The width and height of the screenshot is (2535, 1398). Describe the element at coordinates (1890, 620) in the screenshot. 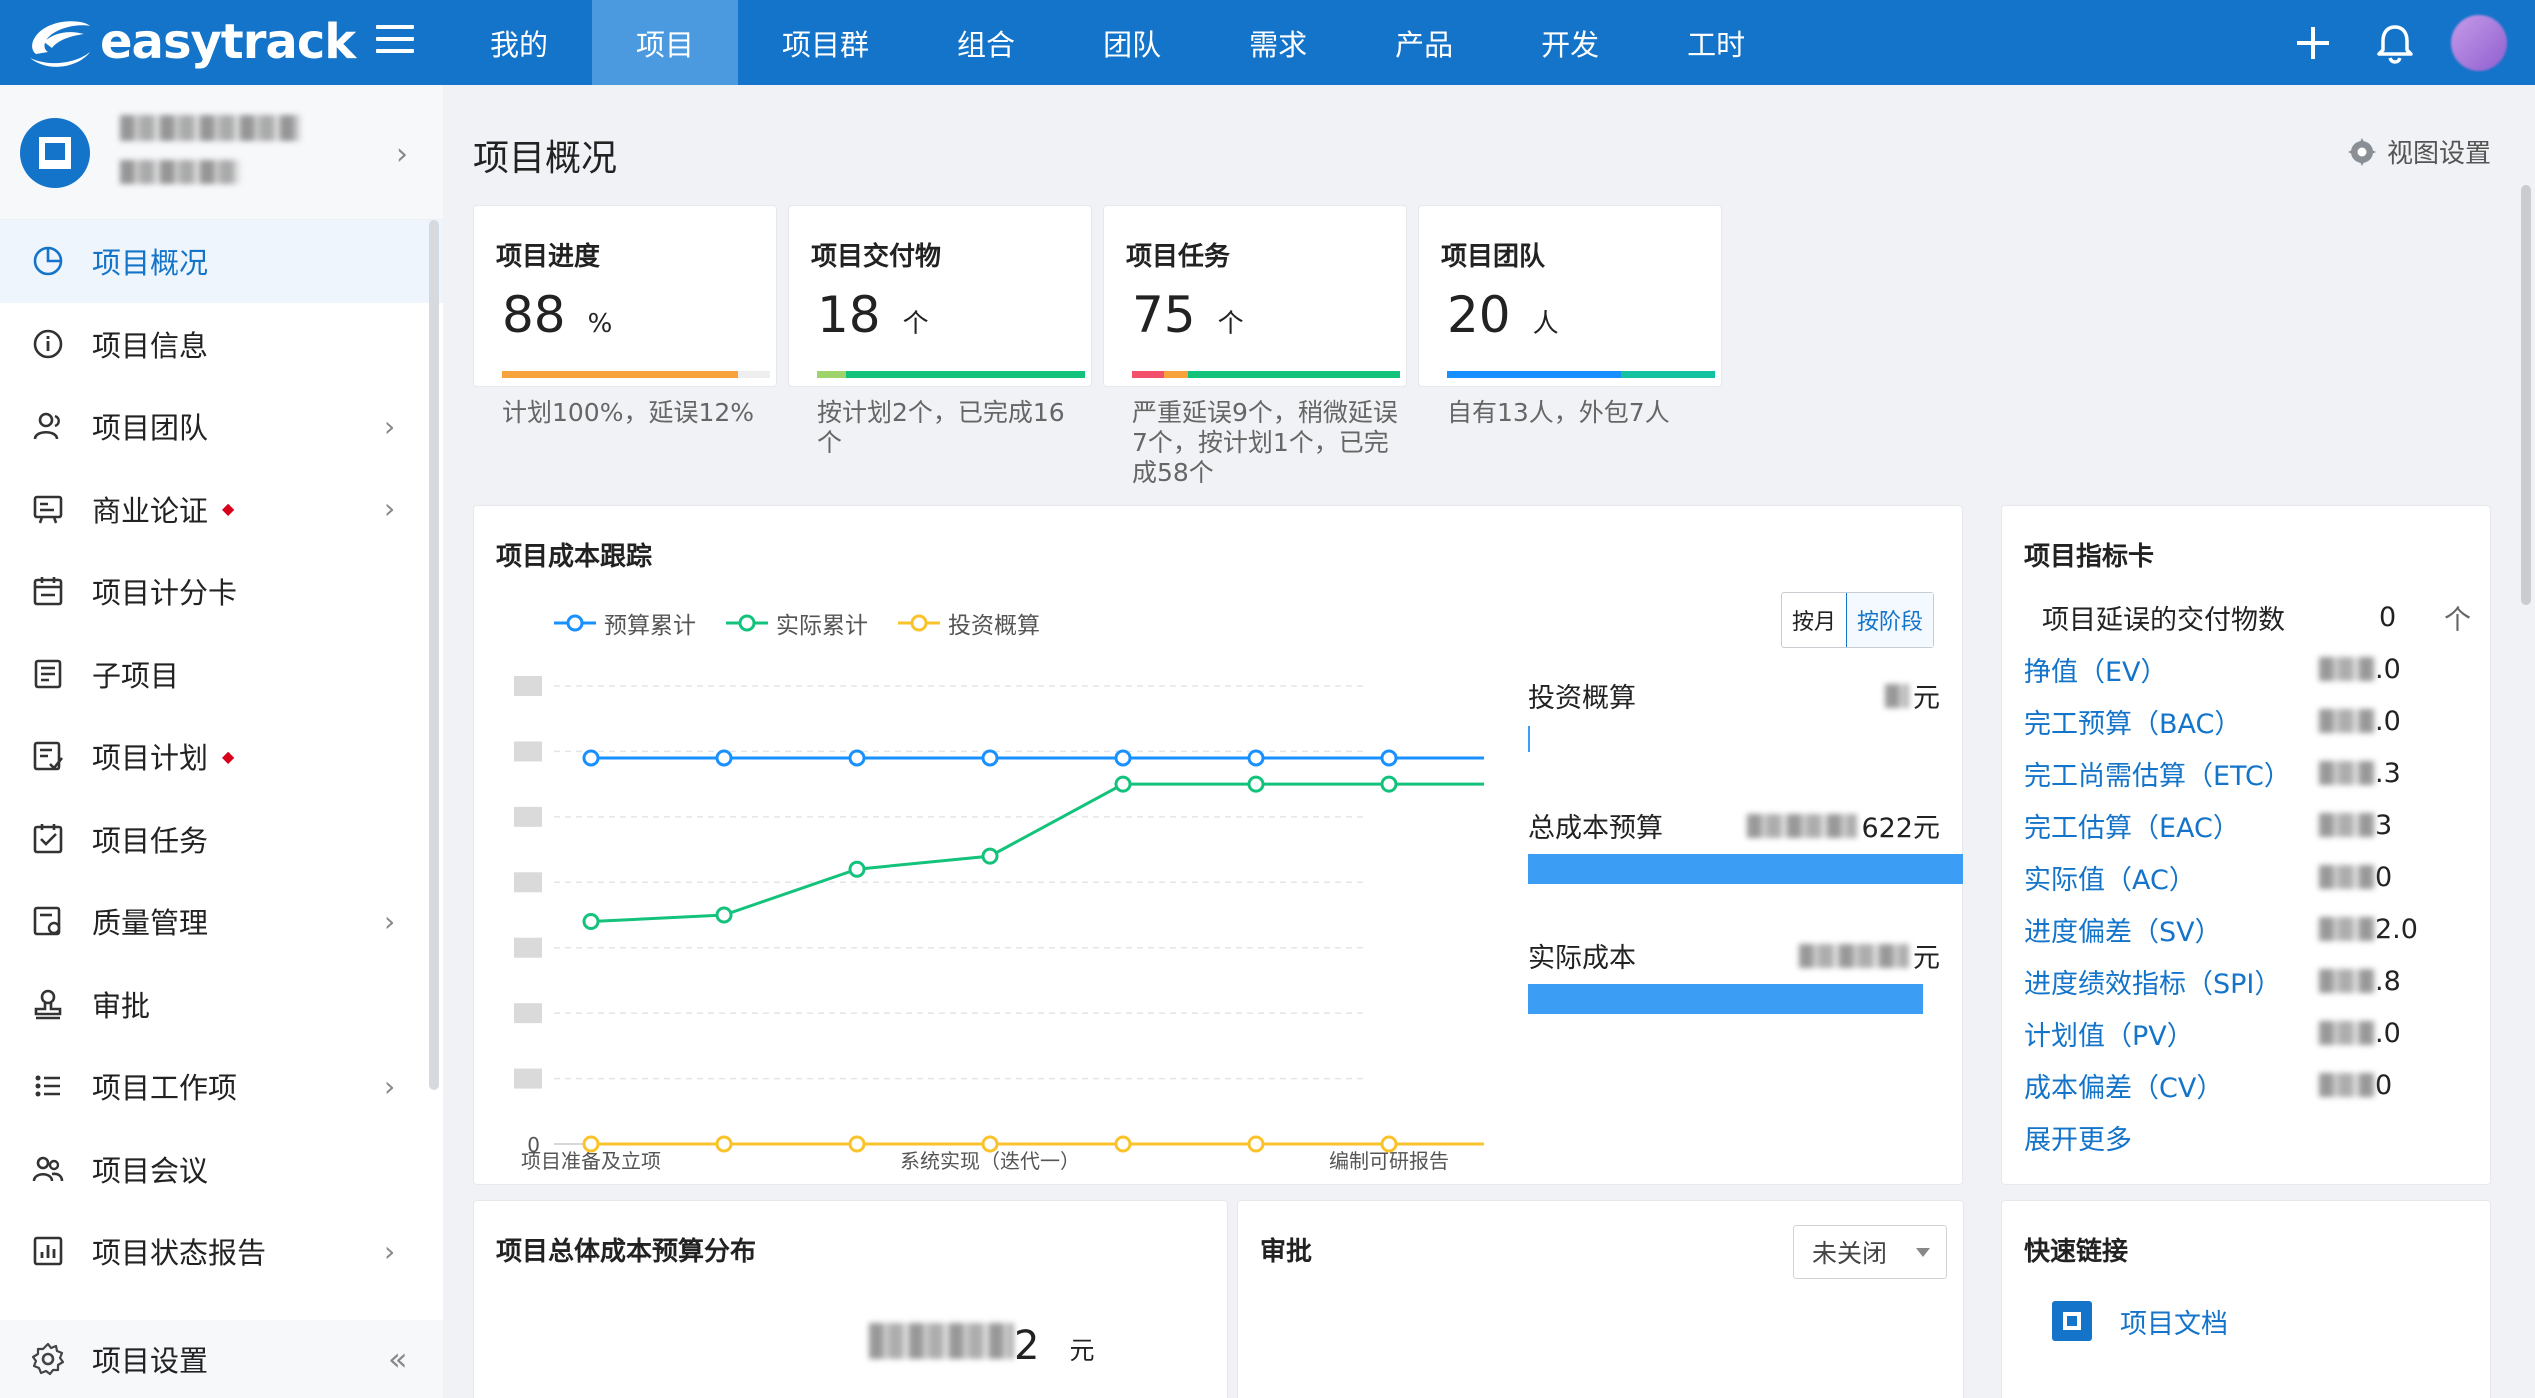

I see `toggle-by-phase: 按阶段` at that location.